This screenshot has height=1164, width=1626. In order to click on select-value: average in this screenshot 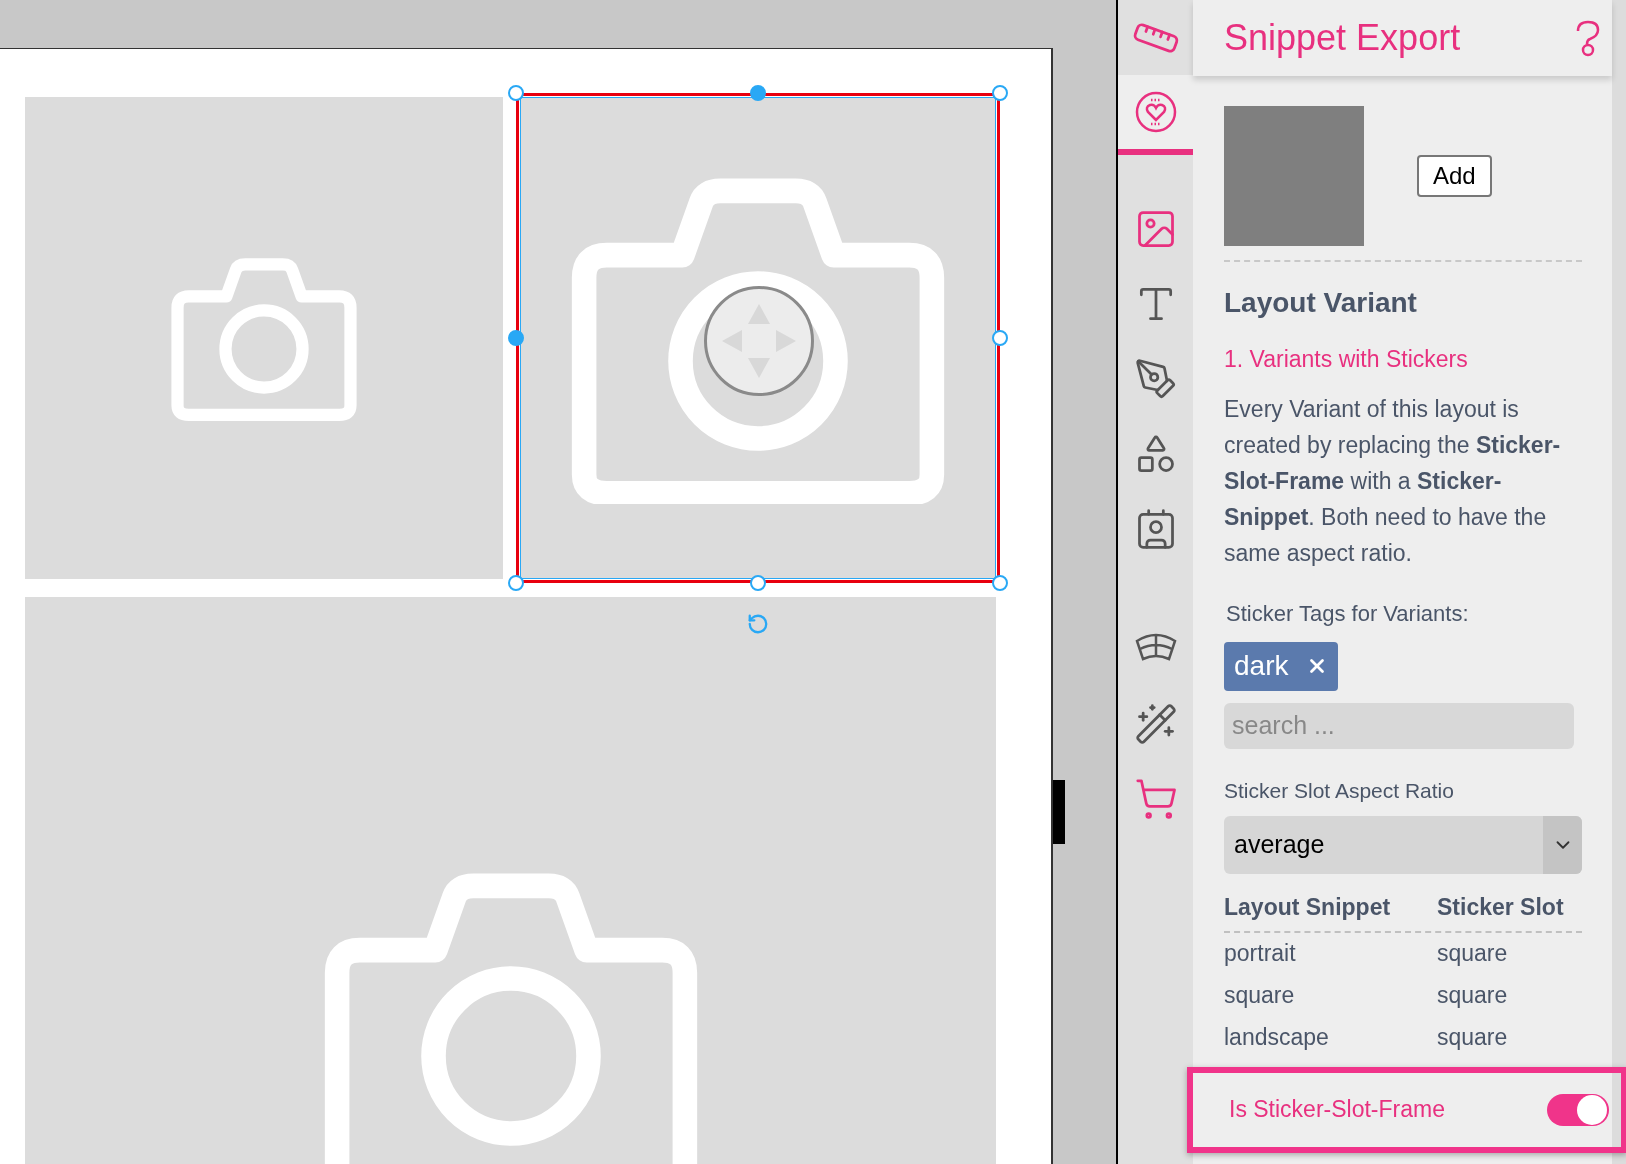, I will do `click(1279, 845)`.